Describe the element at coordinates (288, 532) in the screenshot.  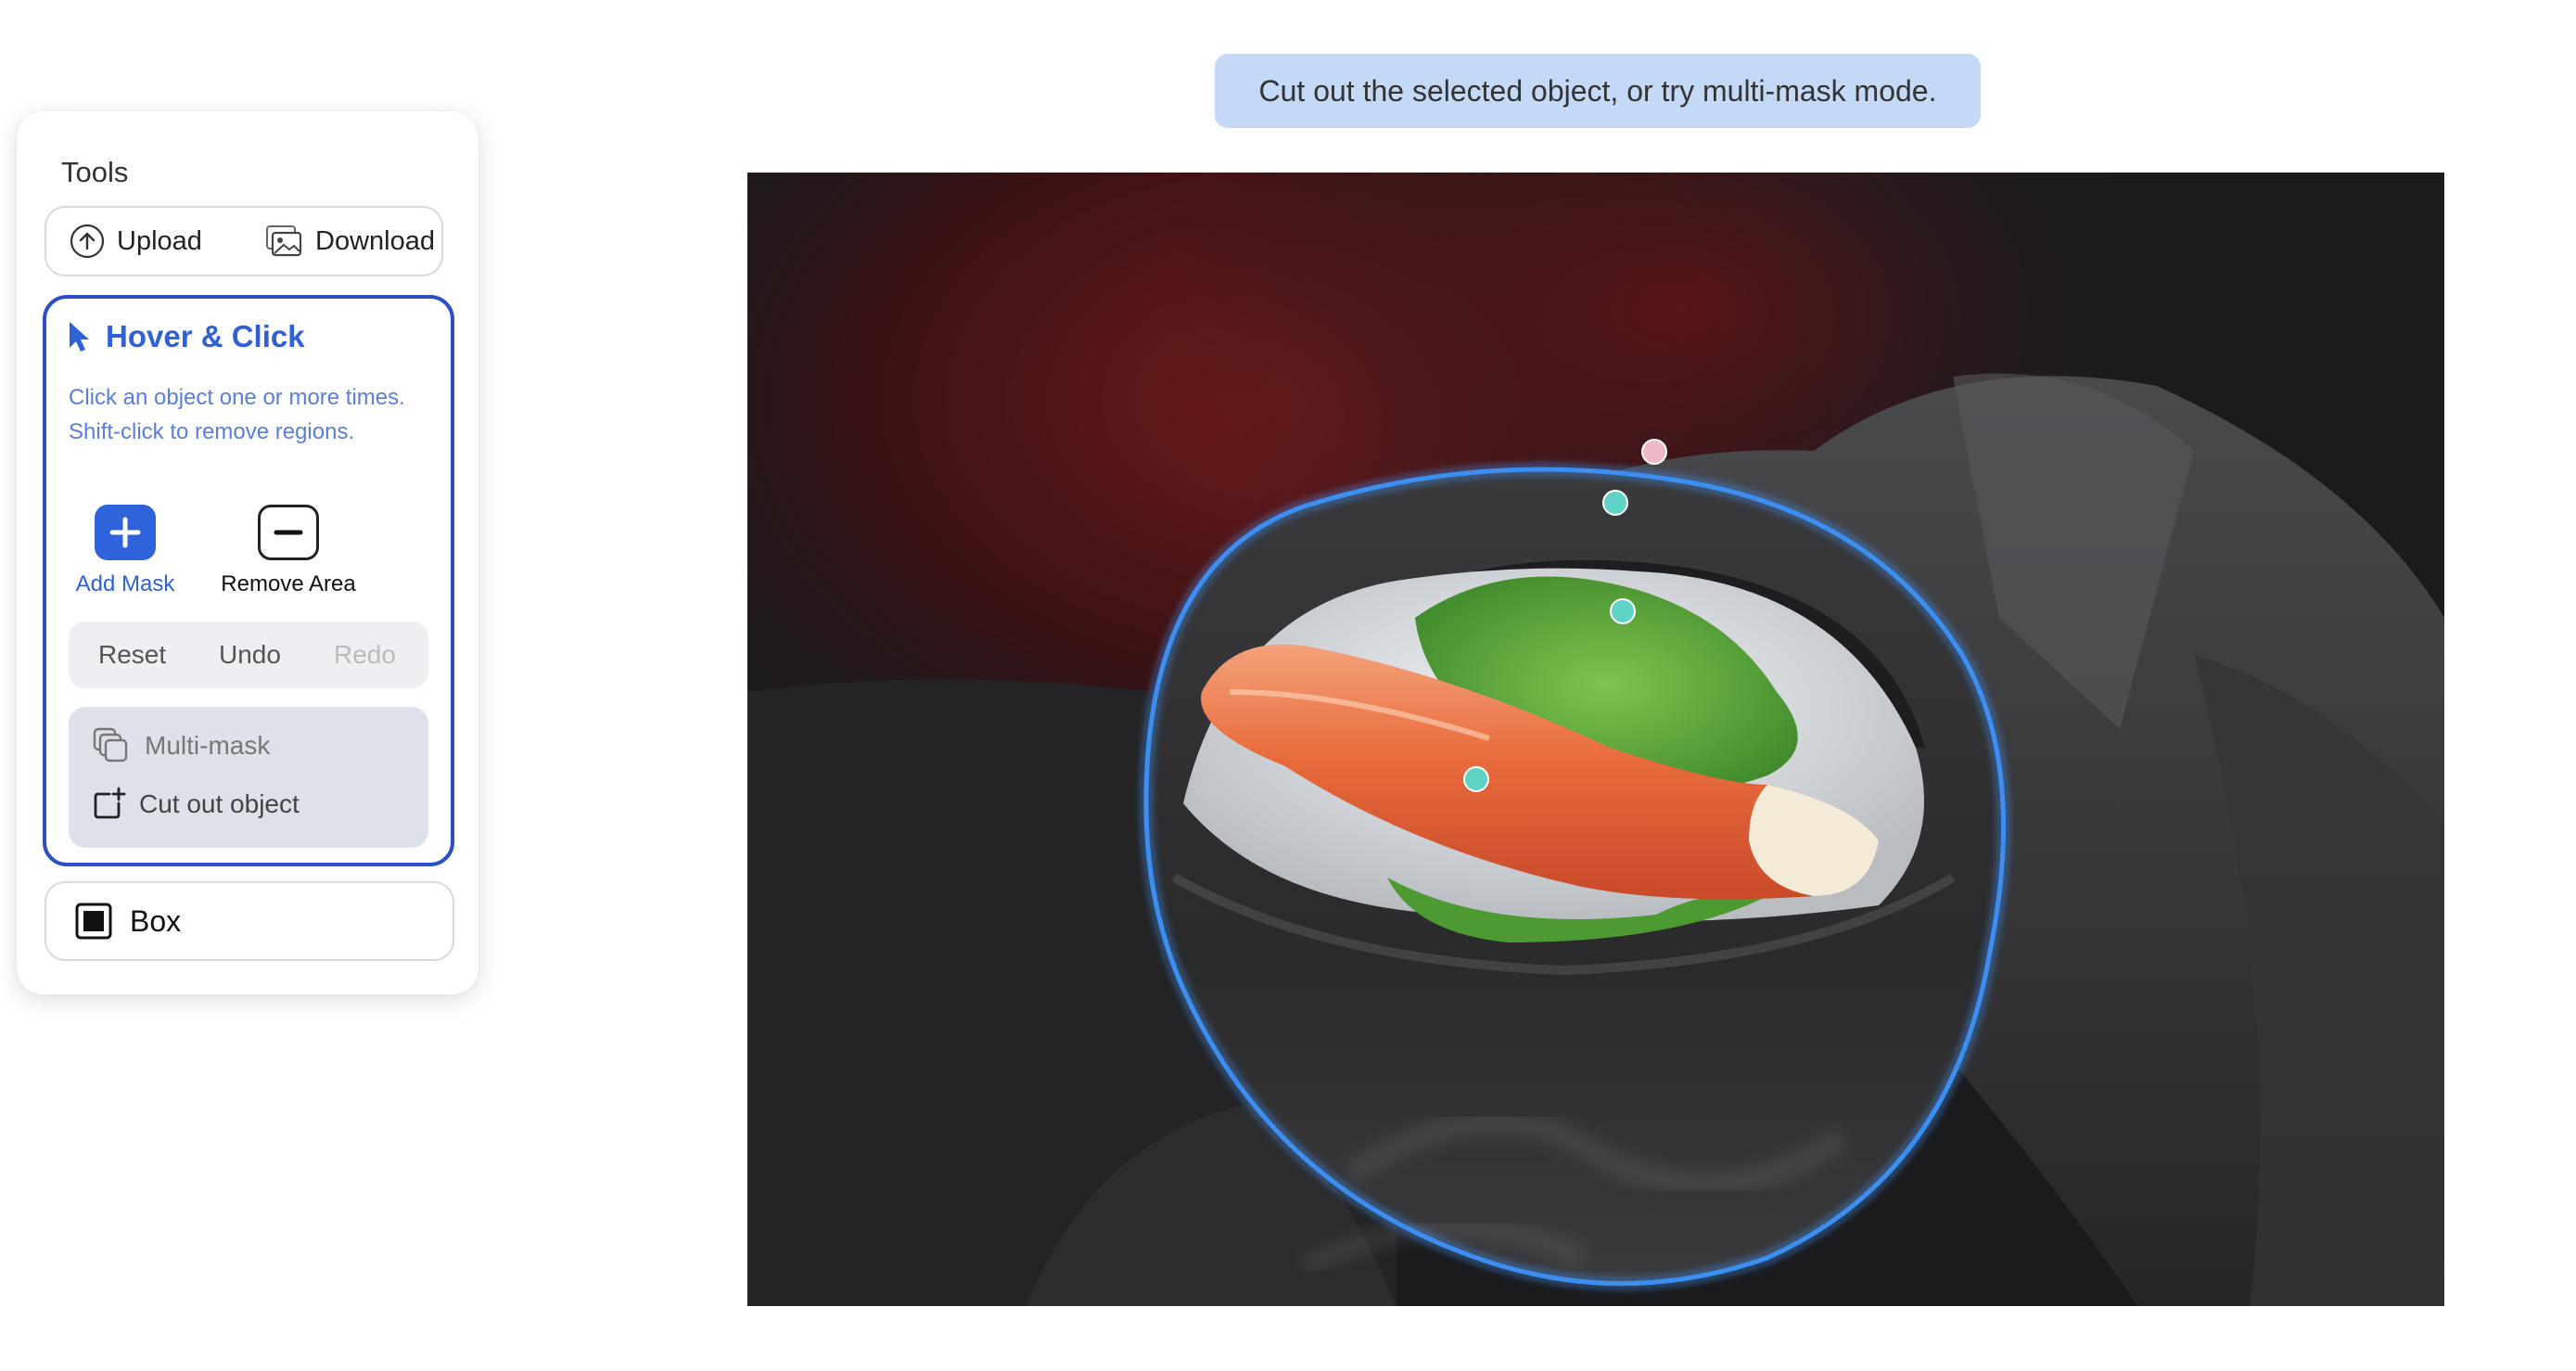
I see `minus-icon` at that location.